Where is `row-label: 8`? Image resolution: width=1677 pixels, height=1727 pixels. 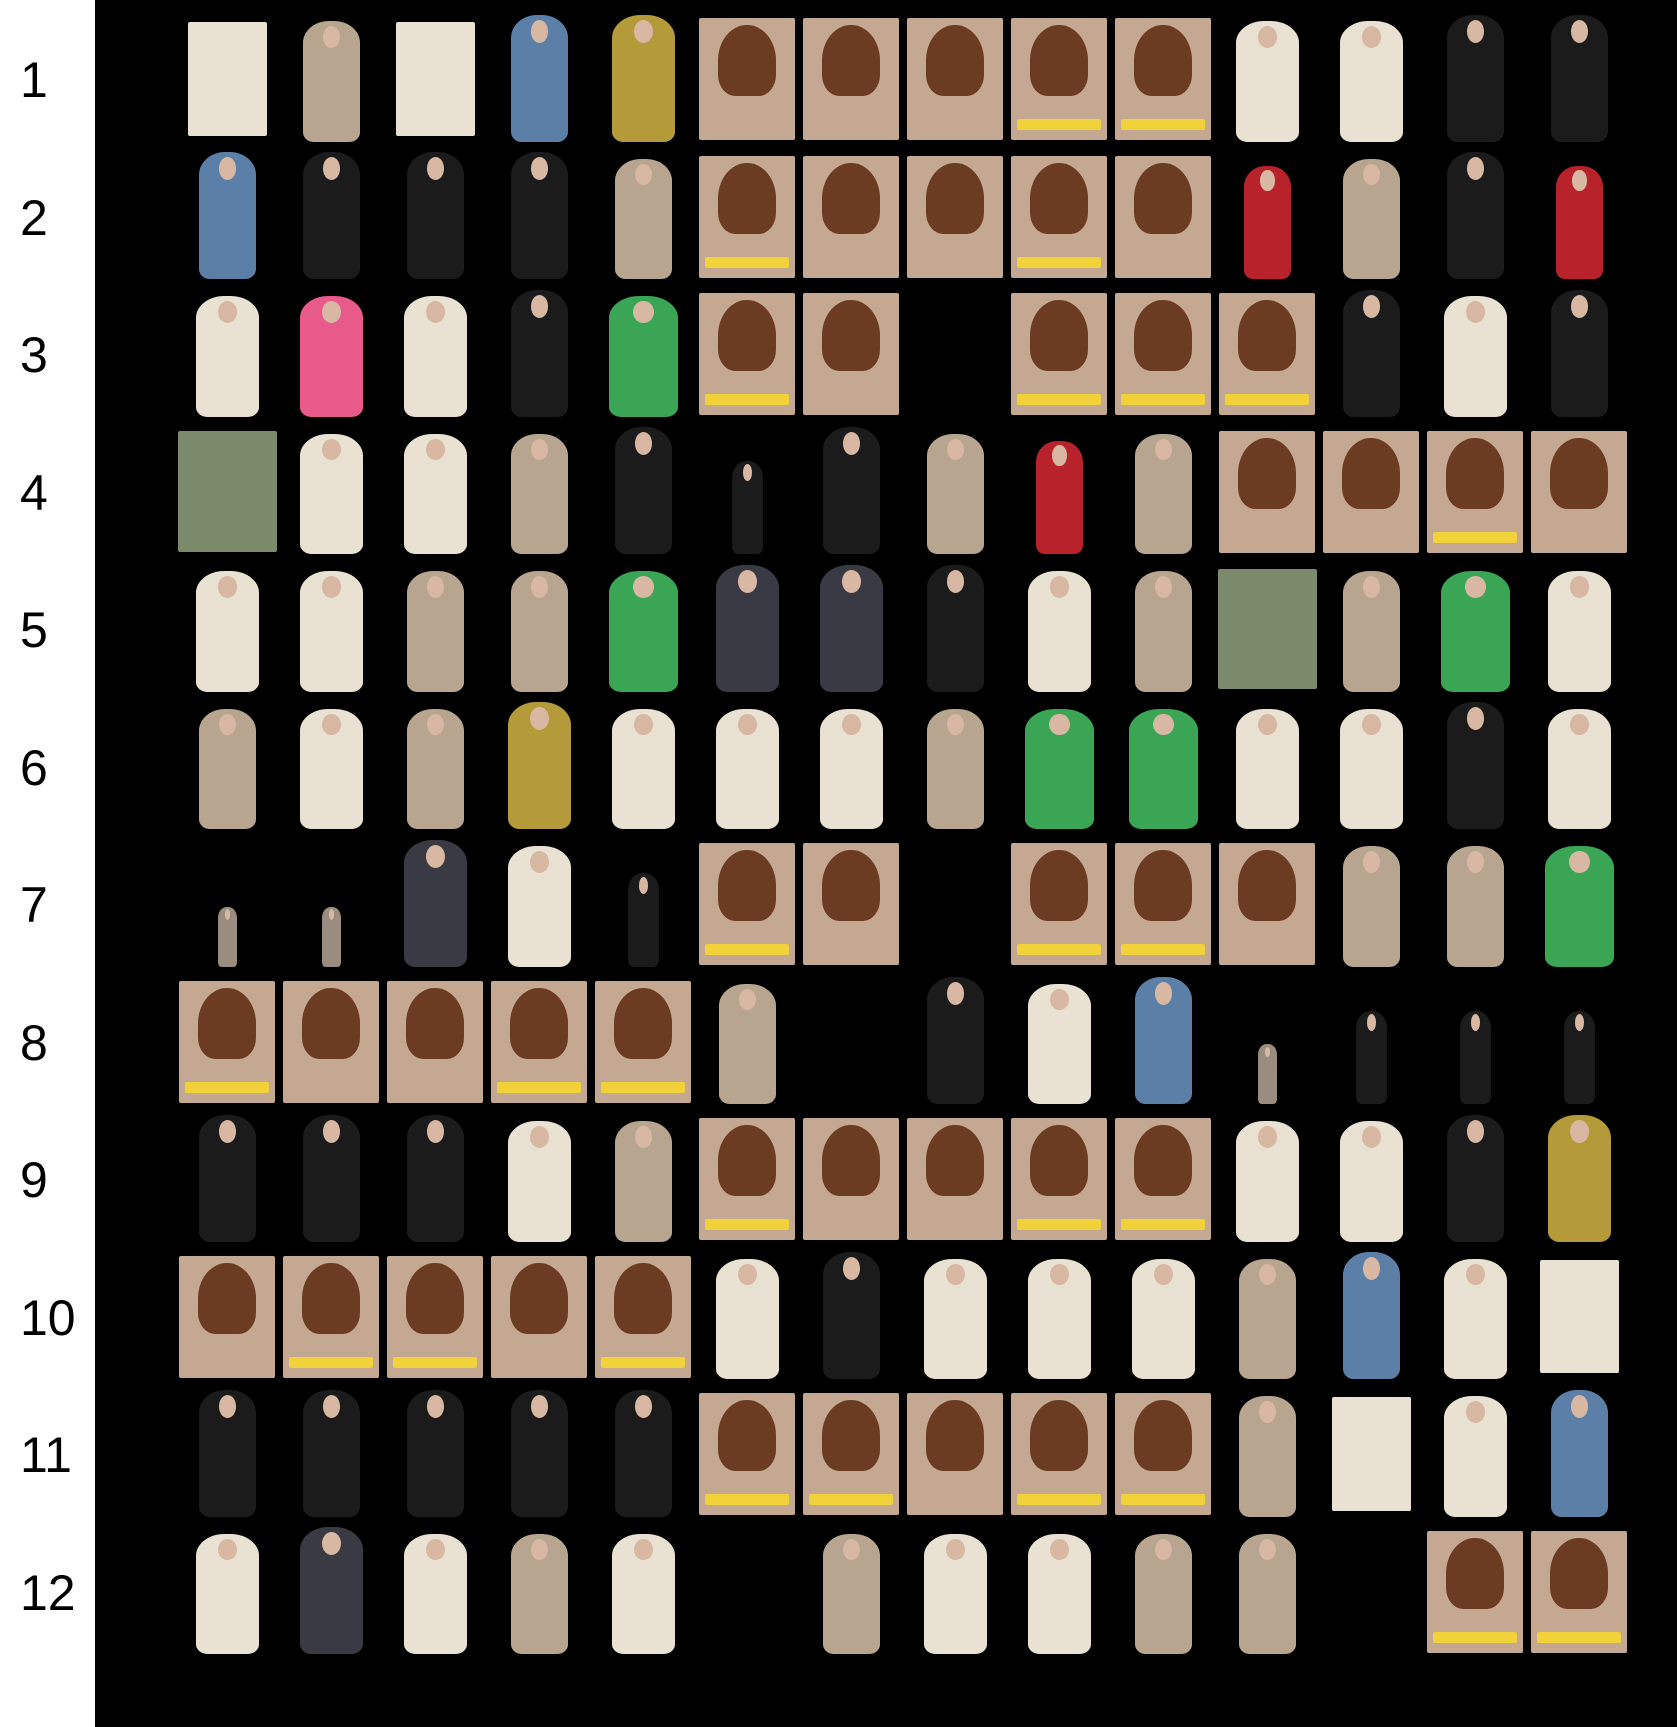 row-label: 8 is located at coordinates (34, 1042).